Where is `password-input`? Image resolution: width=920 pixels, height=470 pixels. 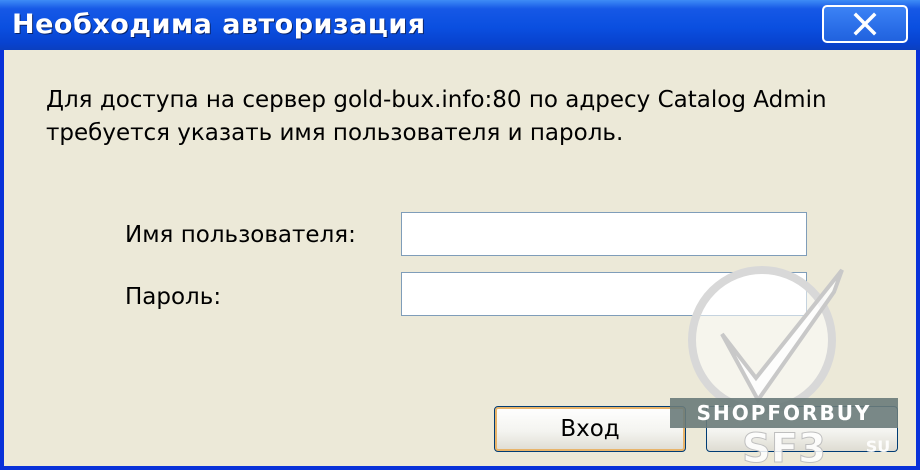
password-input is located at coordinates (604, 294).